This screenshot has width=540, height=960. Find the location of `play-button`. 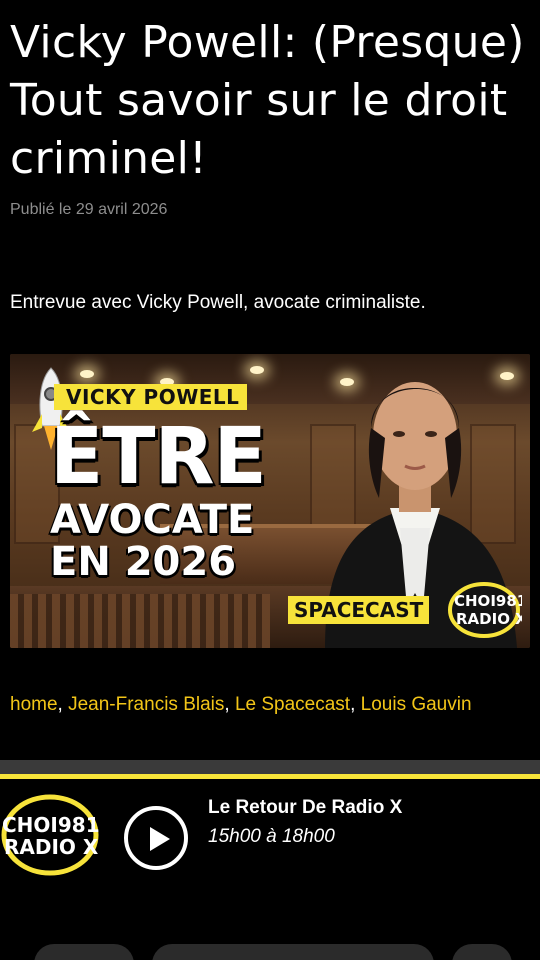

play-button is located at coordinates (156, 838).